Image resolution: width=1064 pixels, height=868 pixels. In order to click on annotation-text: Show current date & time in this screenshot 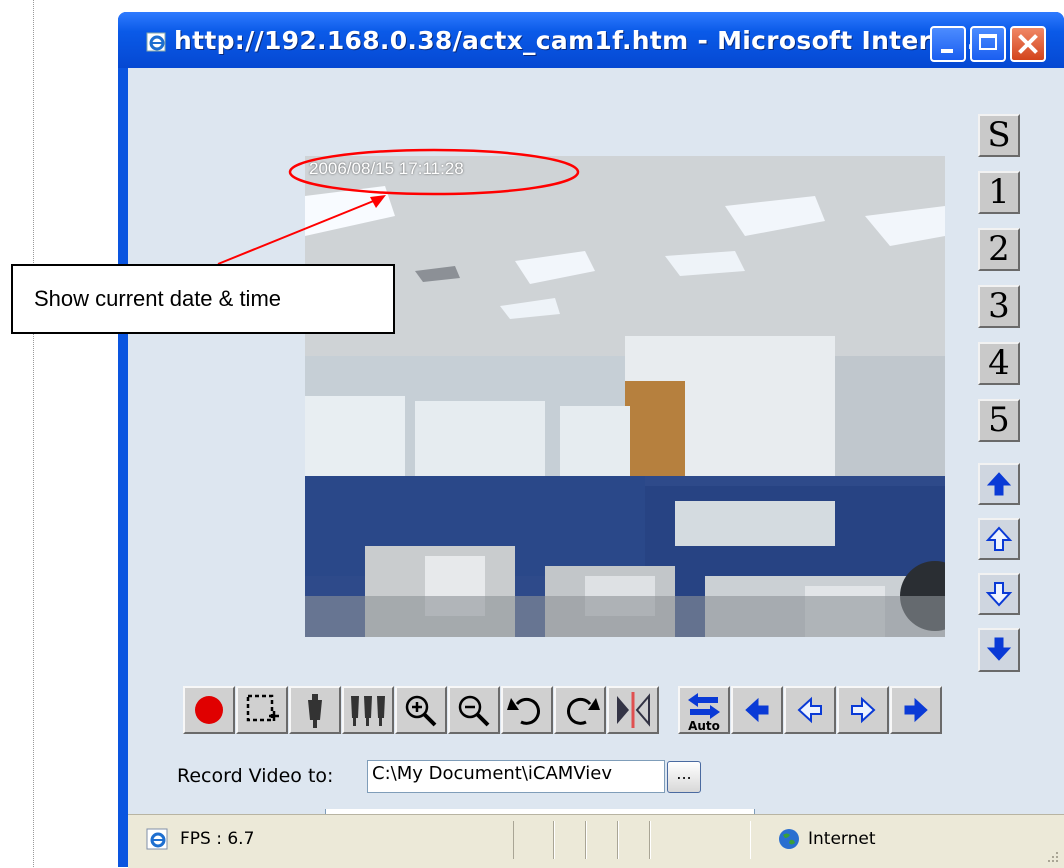, I will do `click(158, 298)`.